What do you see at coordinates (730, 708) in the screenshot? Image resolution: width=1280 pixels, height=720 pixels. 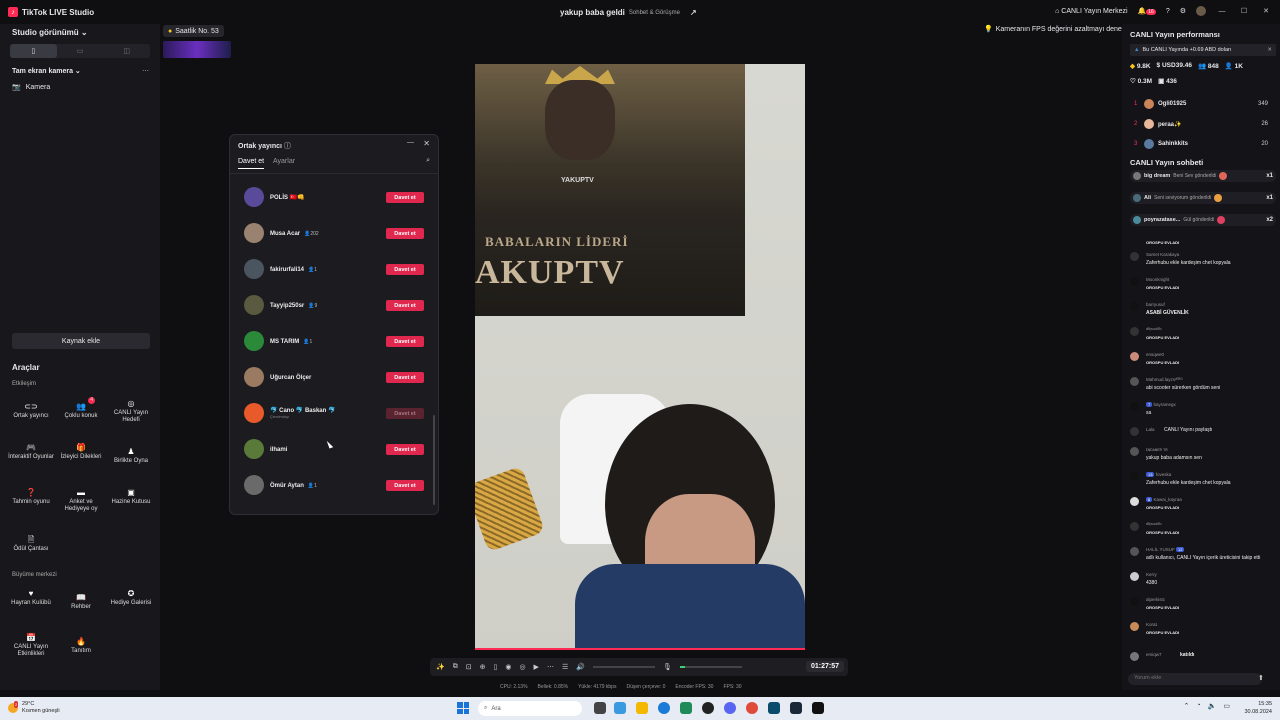 I see `discord-icon` at bounding box center [730, 708].